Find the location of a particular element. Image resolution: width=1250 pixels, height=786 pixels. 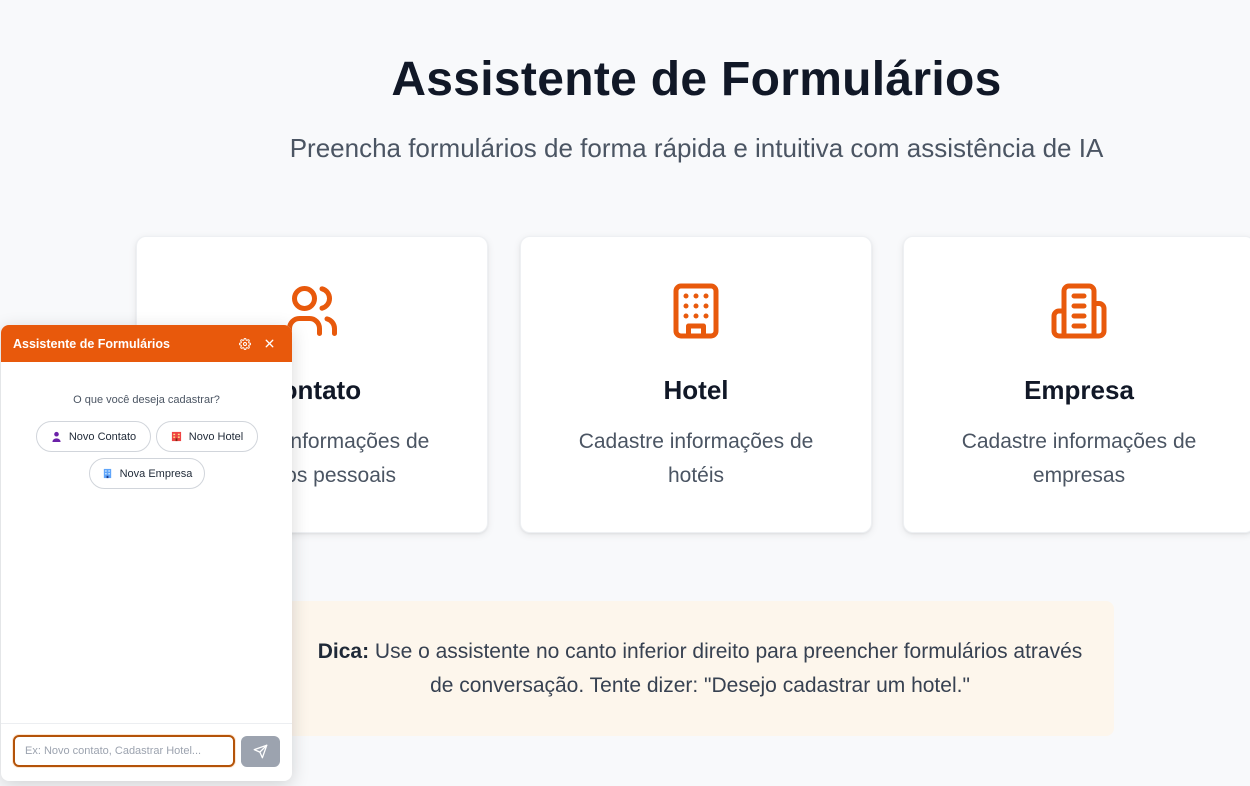

new-contact-button: Novo Contato is located at coordinates (93, 436).